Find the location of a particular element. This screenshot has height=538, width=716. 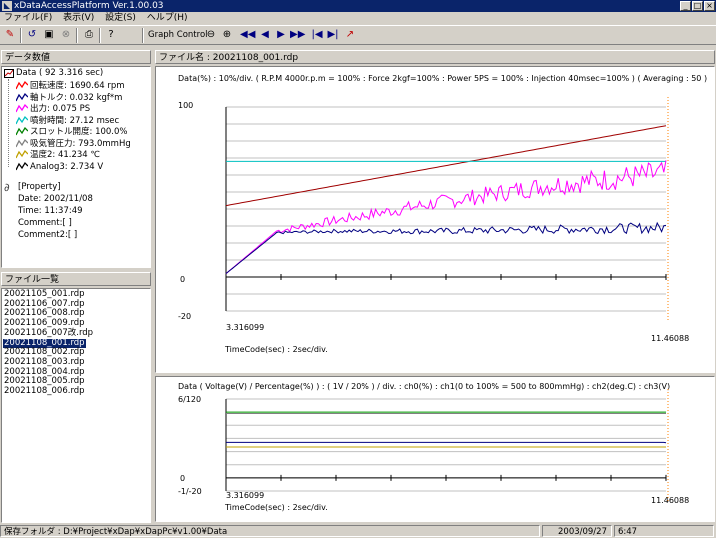

fast-forward-icon: ▶▶ is located at coordinates (297, 35).